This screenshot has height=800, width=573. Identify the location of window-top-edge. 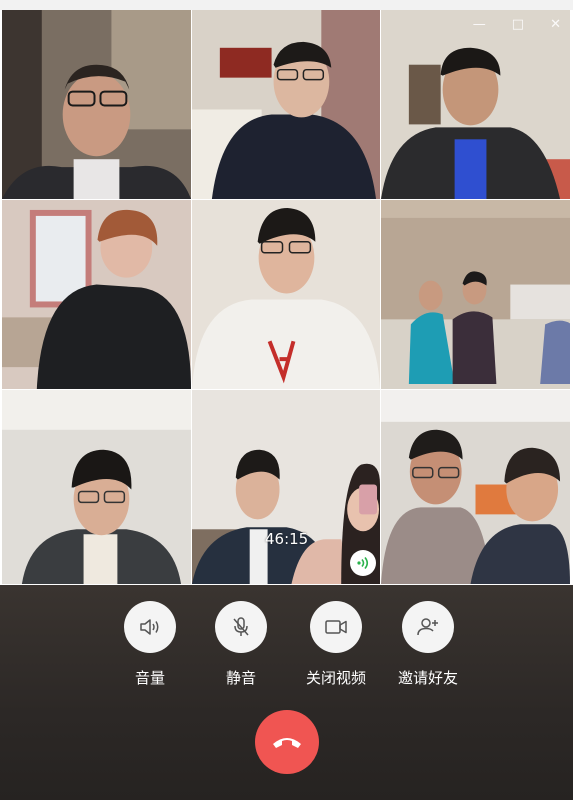
(286, 5).